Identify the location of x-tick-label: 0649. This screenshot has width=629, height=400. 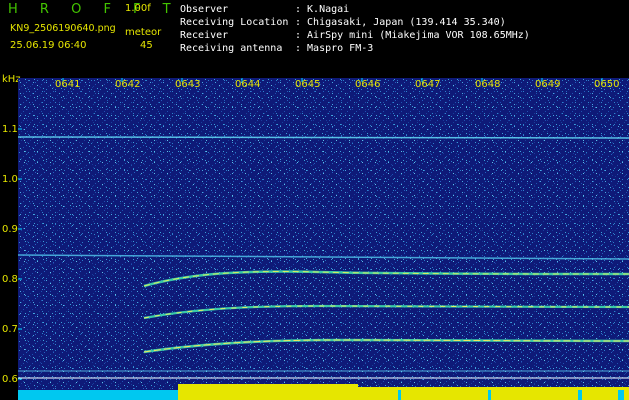
(548, 84).